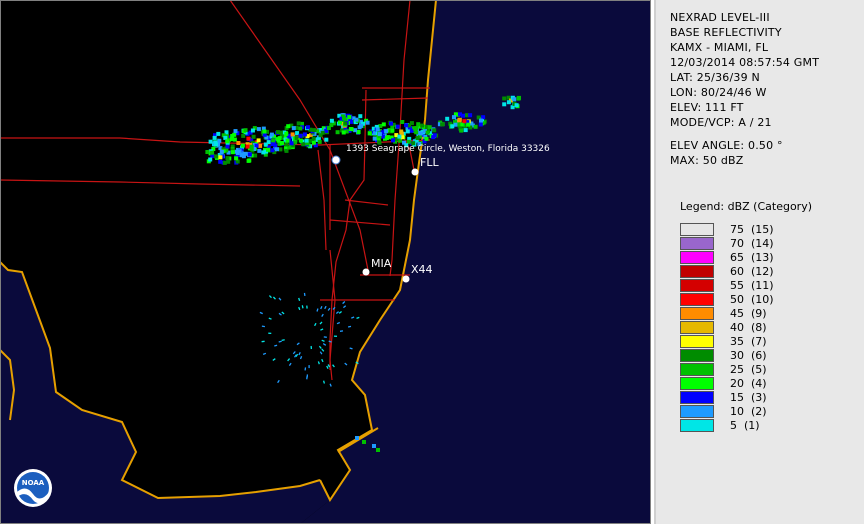 The height and width of the screenshot is (524, 864). What do you see at coordinates (726, 32) in the screenshot?
I see `product-type-text: BASE REFLECTIVITY` at bounding box center [726, 32].